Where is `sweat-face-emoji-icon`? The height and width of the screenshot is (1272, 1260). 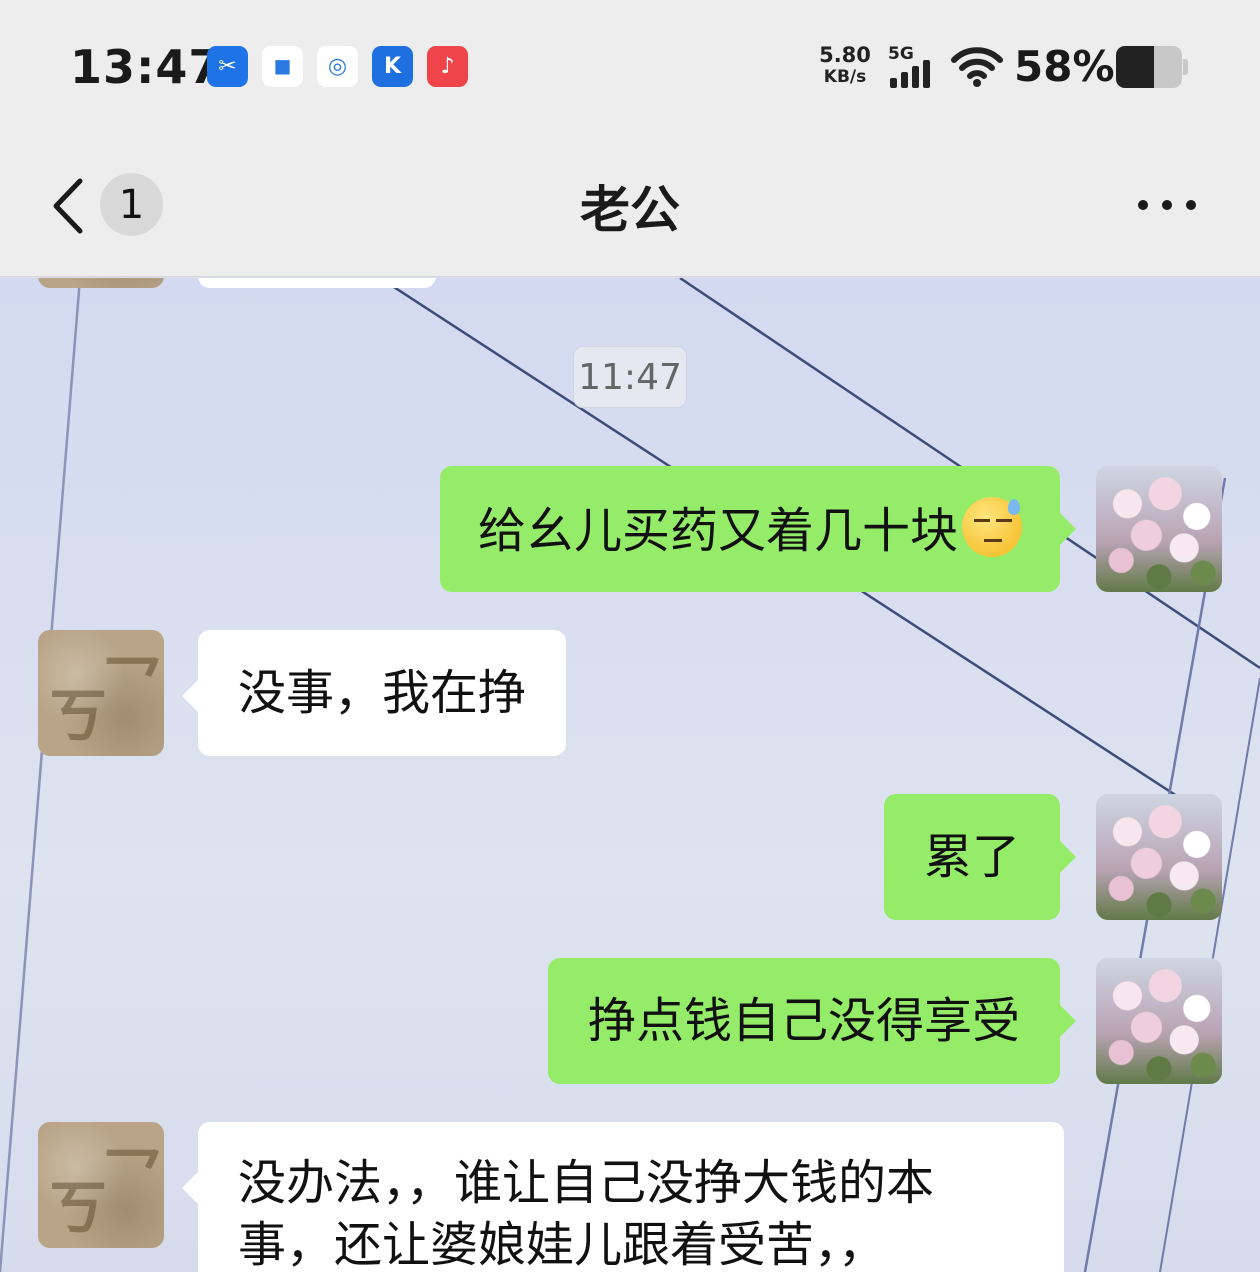
sweat-face-emoji-icon is located at coordinates (992, 527).